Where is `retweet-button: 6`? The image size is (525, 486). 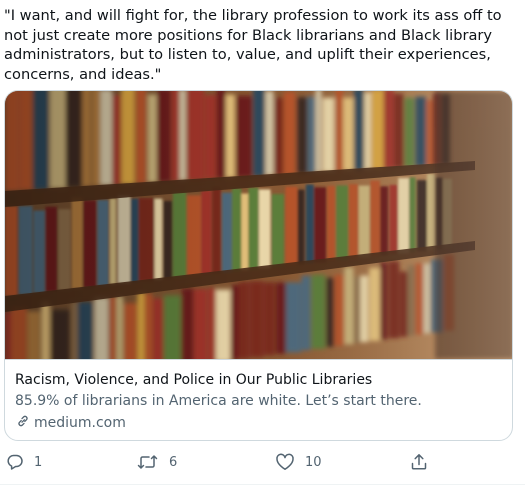
retweet-button: 6 is located at coordinates (157, 462).